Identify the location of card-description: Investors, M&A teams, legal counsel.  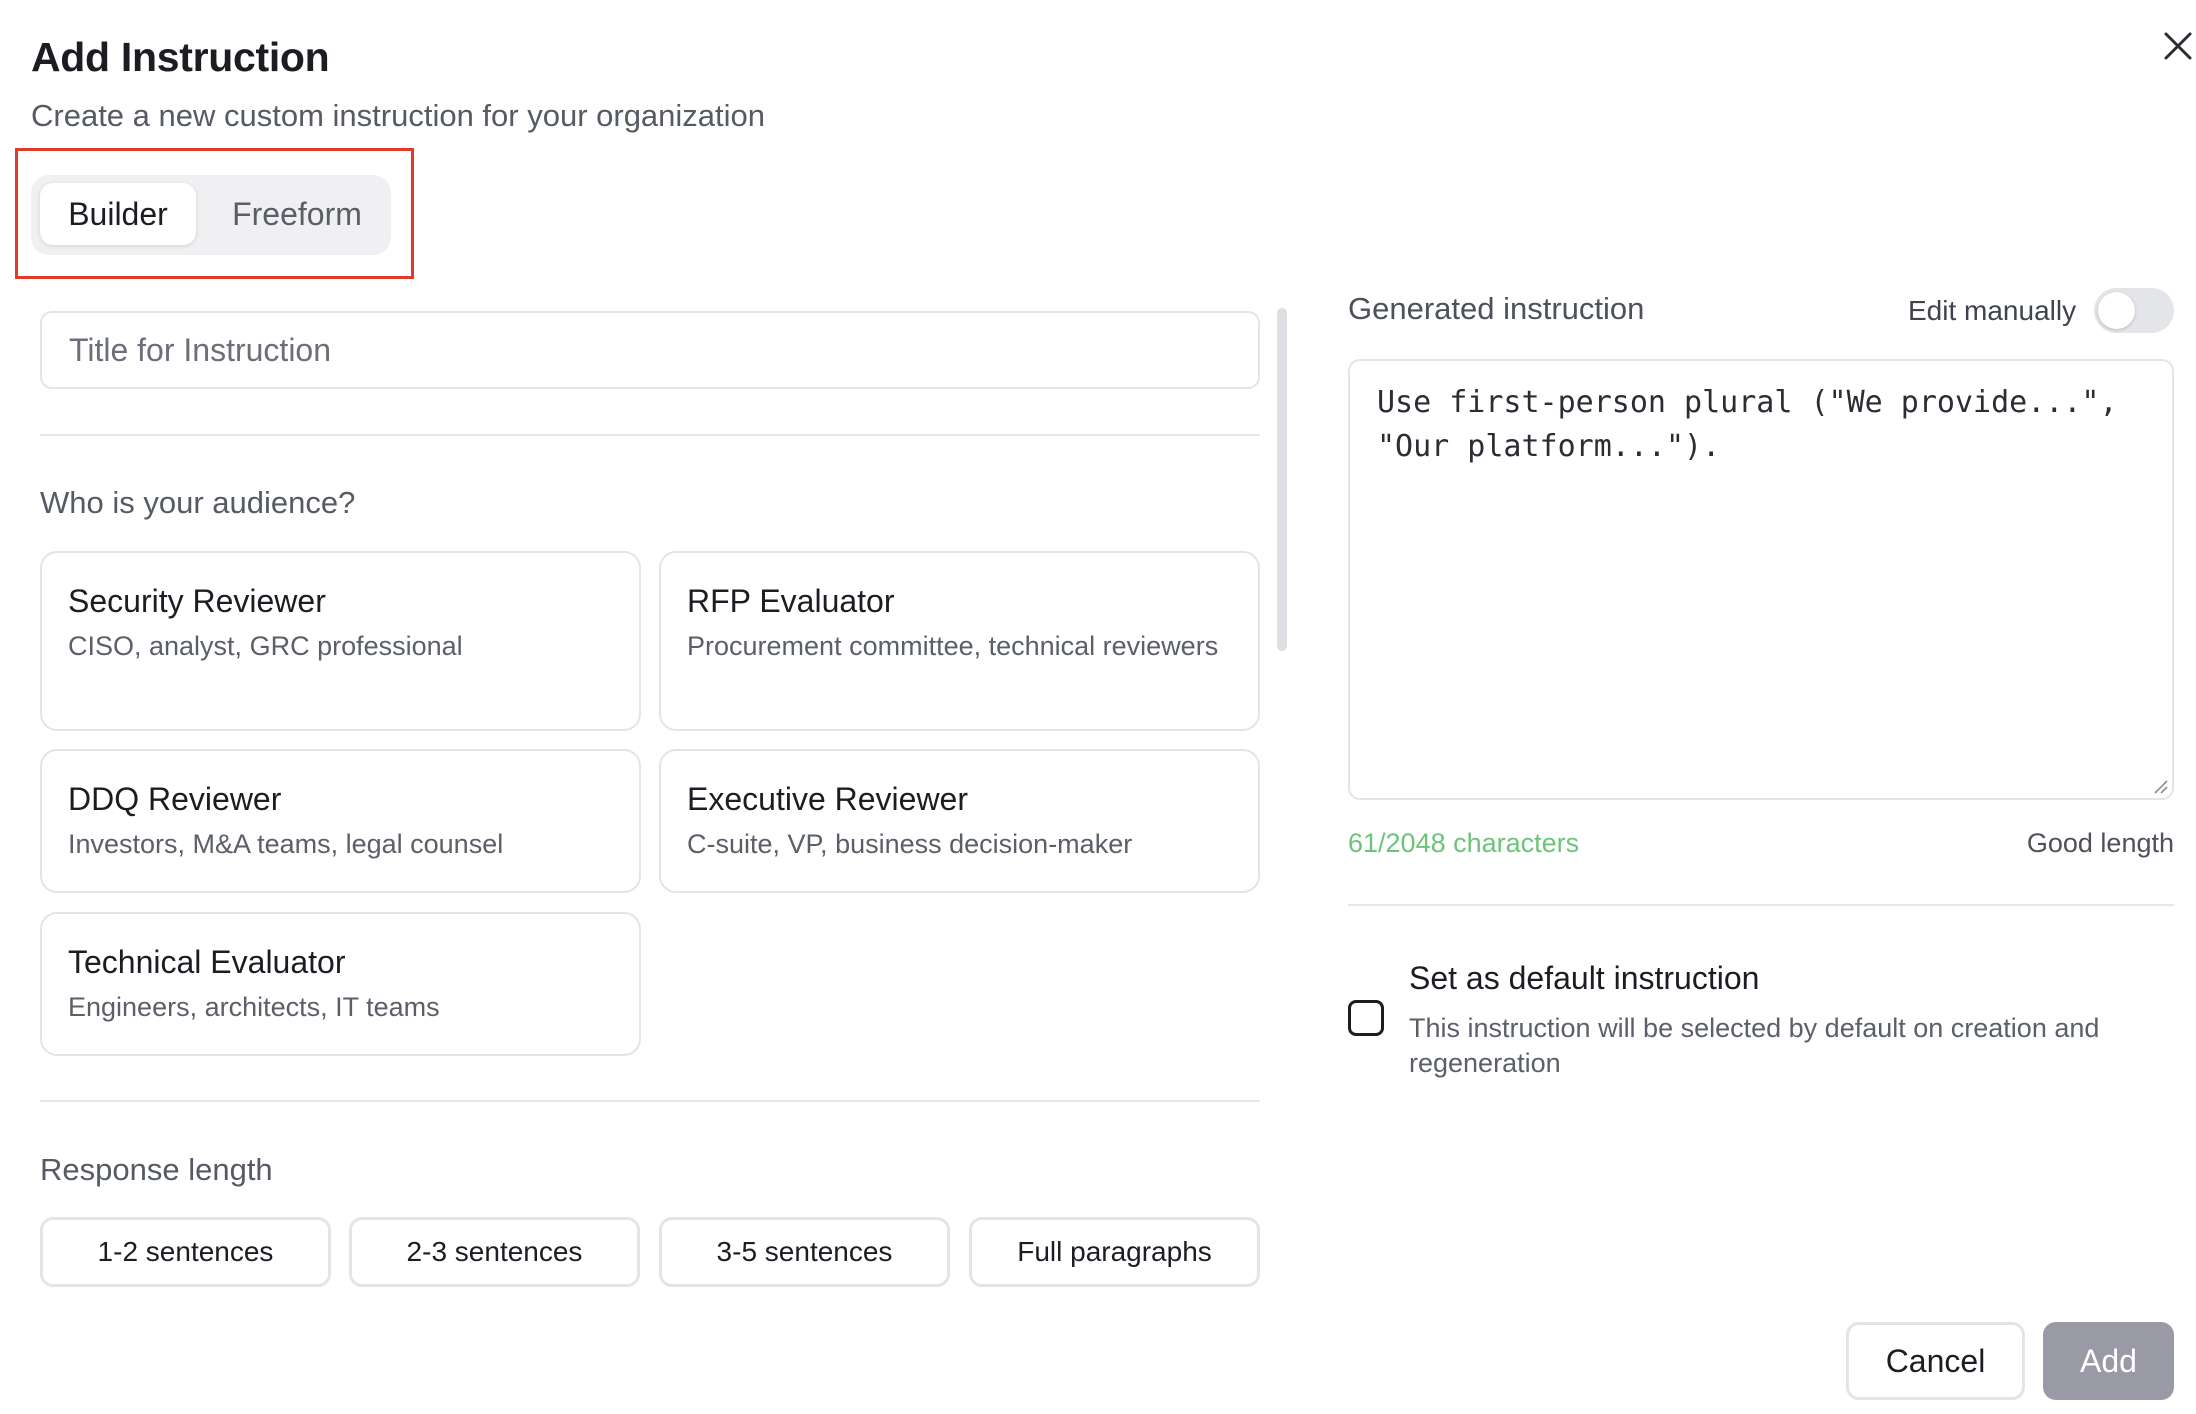
(286, 844).